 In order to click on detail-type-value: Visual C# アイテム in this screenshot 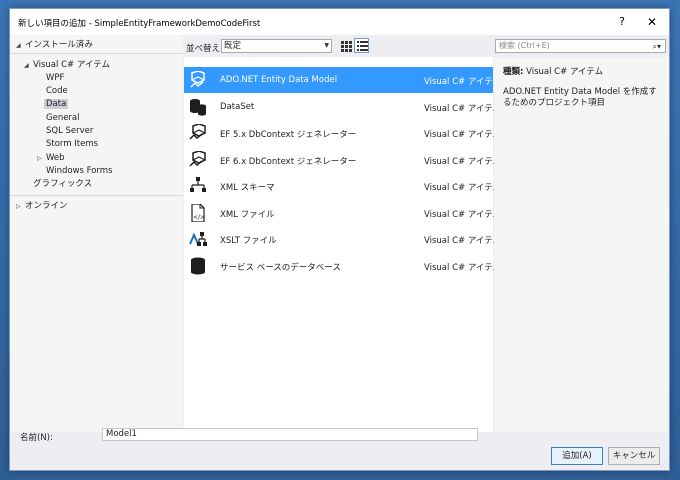, I will do `click(565, 72)`.